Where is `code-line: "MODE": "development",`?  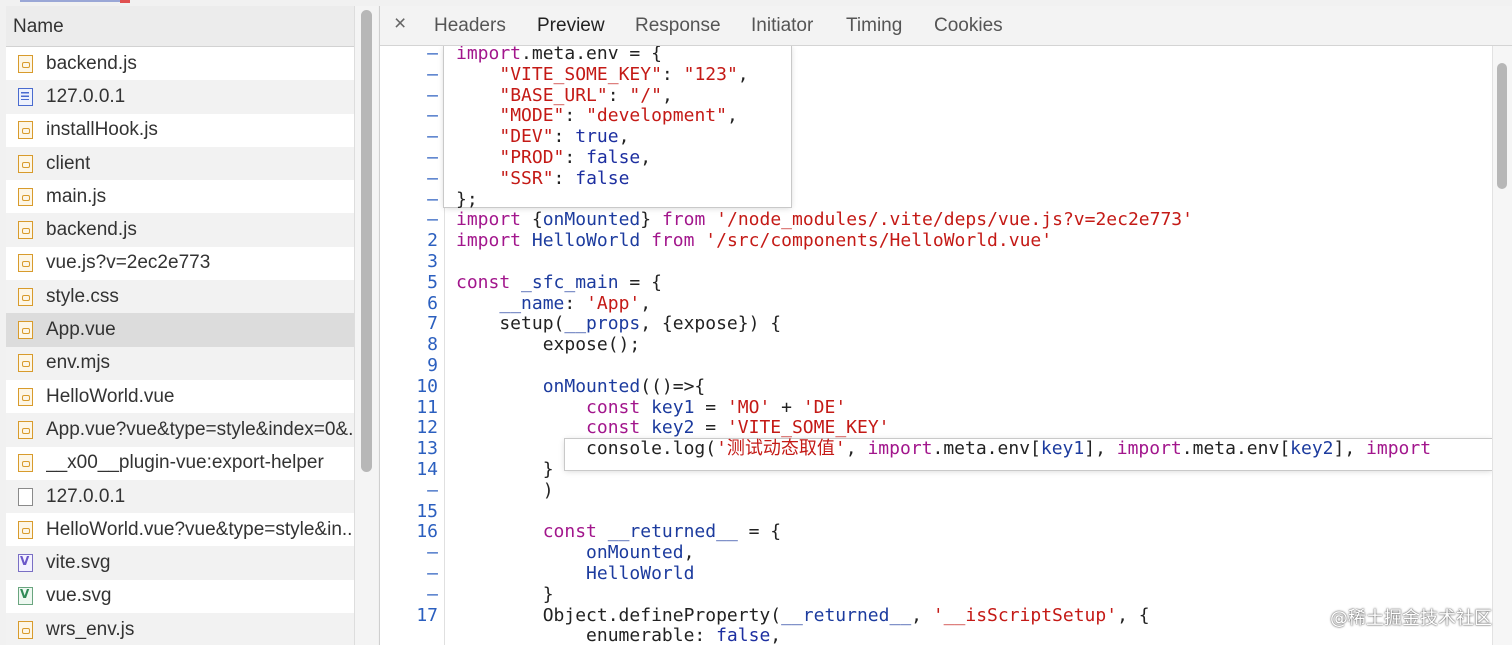
code-line: "MODE": "development", is located at coordinates (618, 116).